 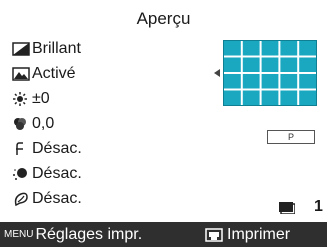 I want to click on setting-noise-reduction: Désac., so click(x=47, y=199).